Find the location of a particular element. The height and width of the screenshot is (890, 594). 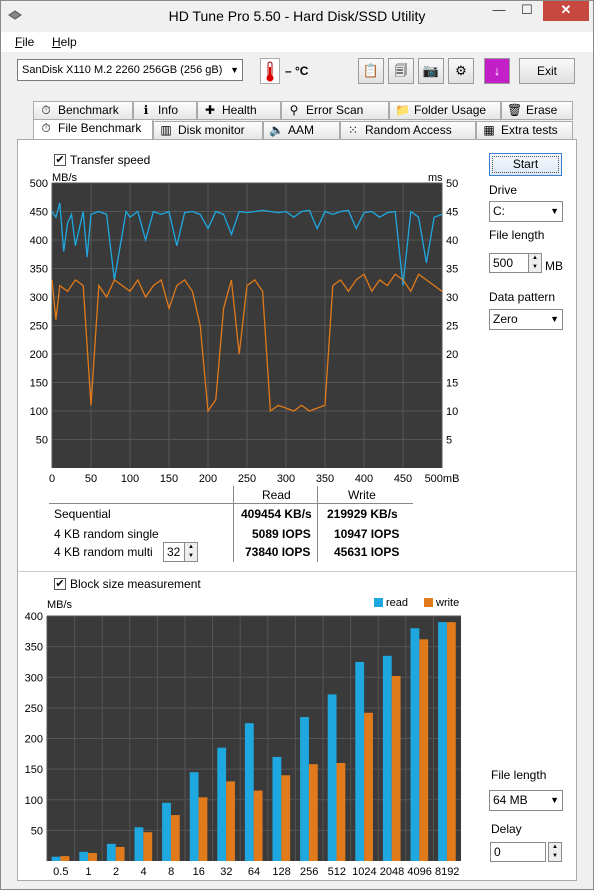

tab-health: ✚ Health is located at coordinates (239, 110).